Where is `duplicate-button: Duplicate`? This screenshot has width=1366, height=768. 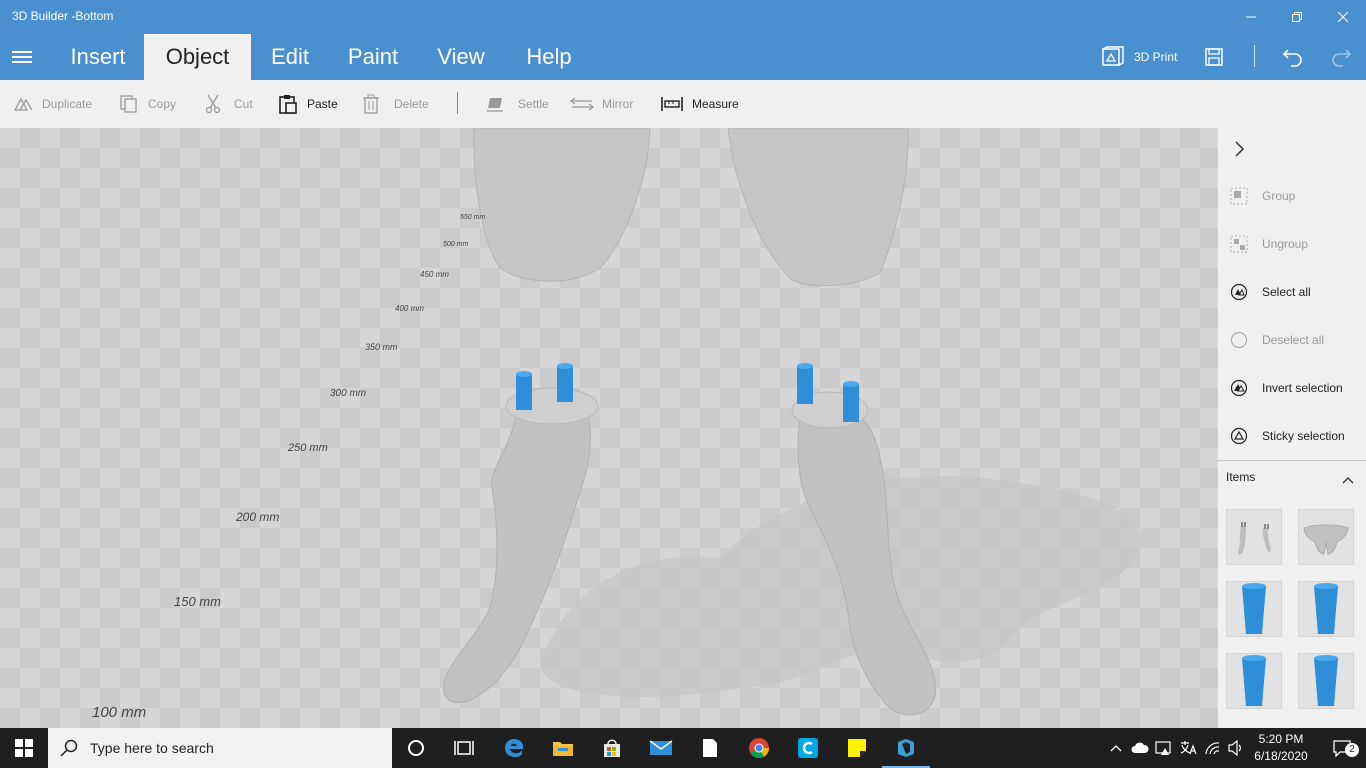 duplicate-button: Duplicate is located at coordinates (52, 104).